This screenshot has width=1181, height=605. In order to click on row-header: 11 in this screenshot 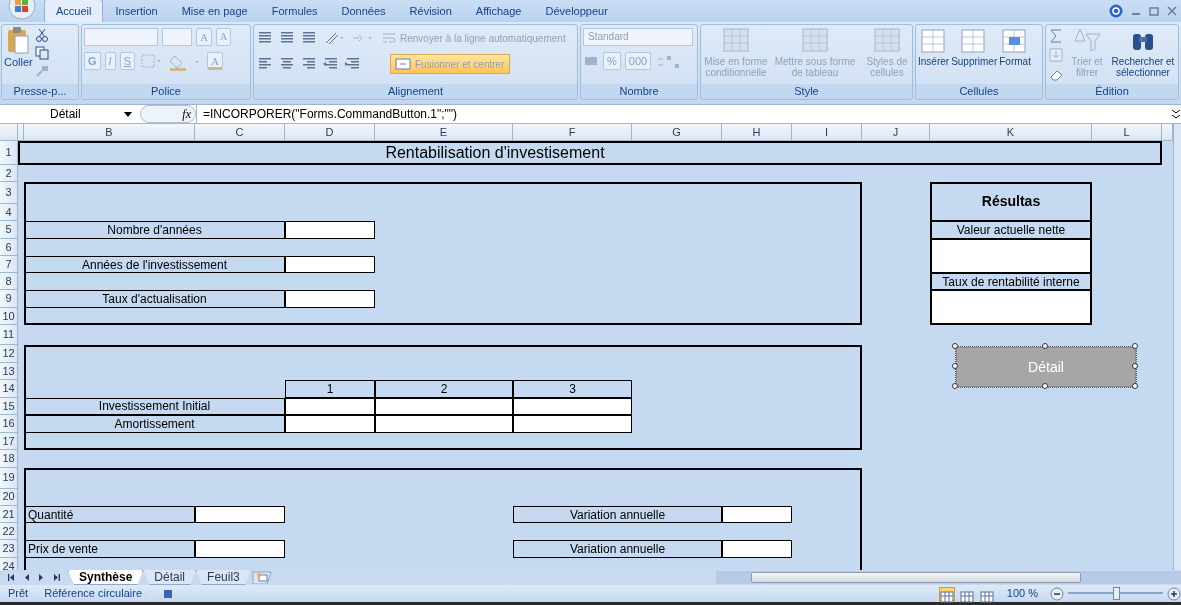, I will do `click(9, 335)`.